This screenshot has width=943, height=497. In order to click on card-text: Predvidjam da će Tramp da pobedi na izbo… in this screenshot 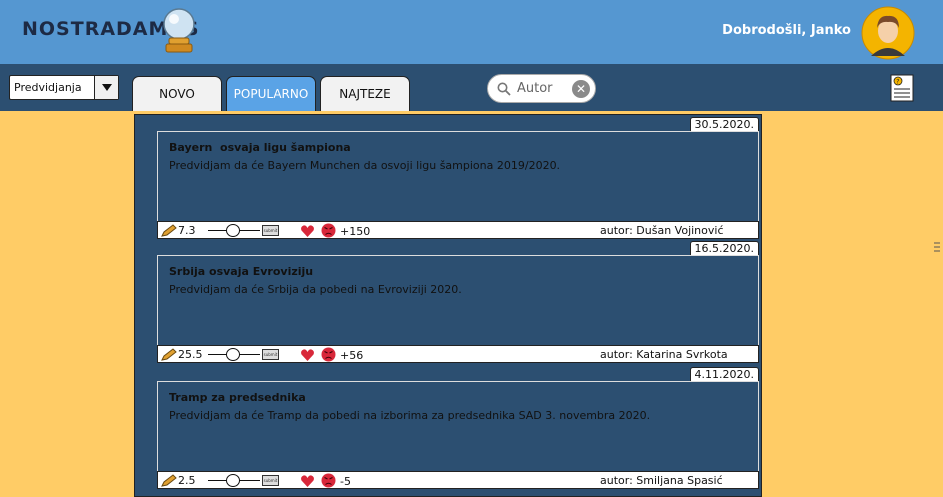, I will do `click(410, 415)`.